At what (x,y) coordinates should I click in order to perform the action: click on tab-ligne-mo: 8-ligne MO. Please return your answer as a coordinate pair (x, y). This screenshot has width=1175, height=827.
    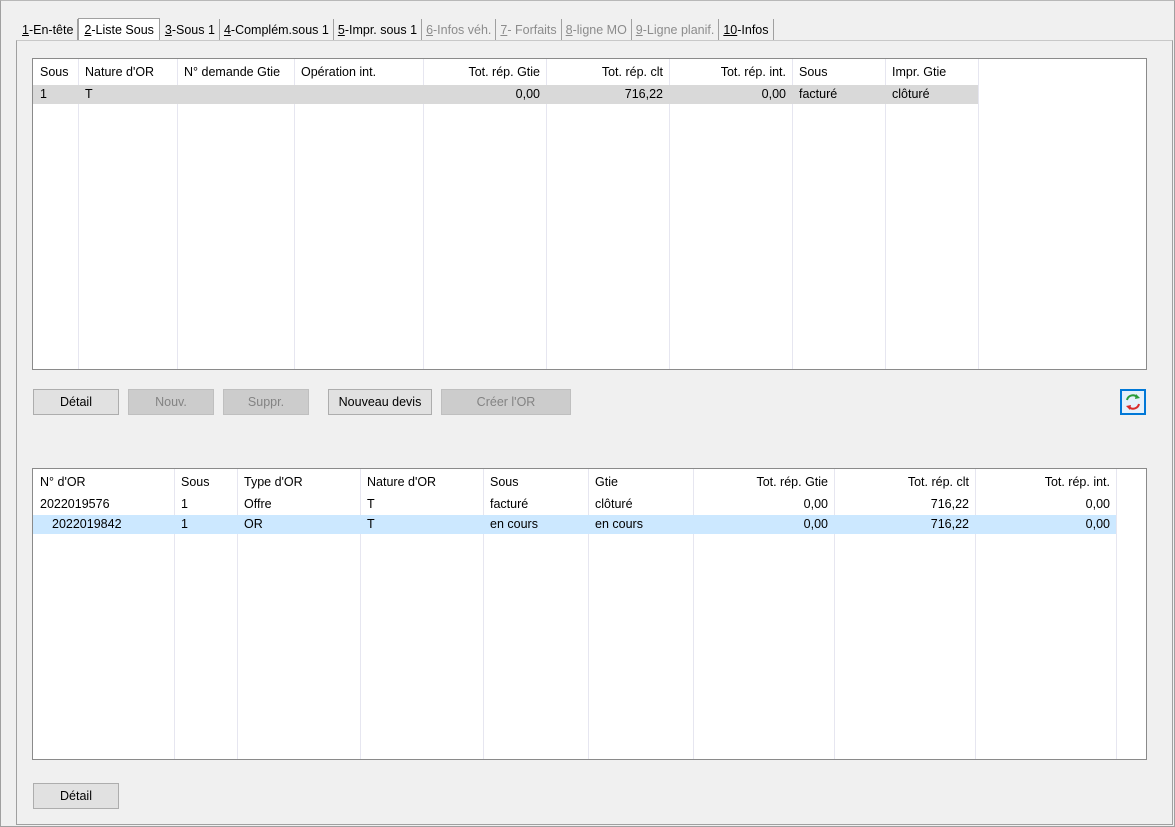
    Looking at the image, I should click on (597, 30).